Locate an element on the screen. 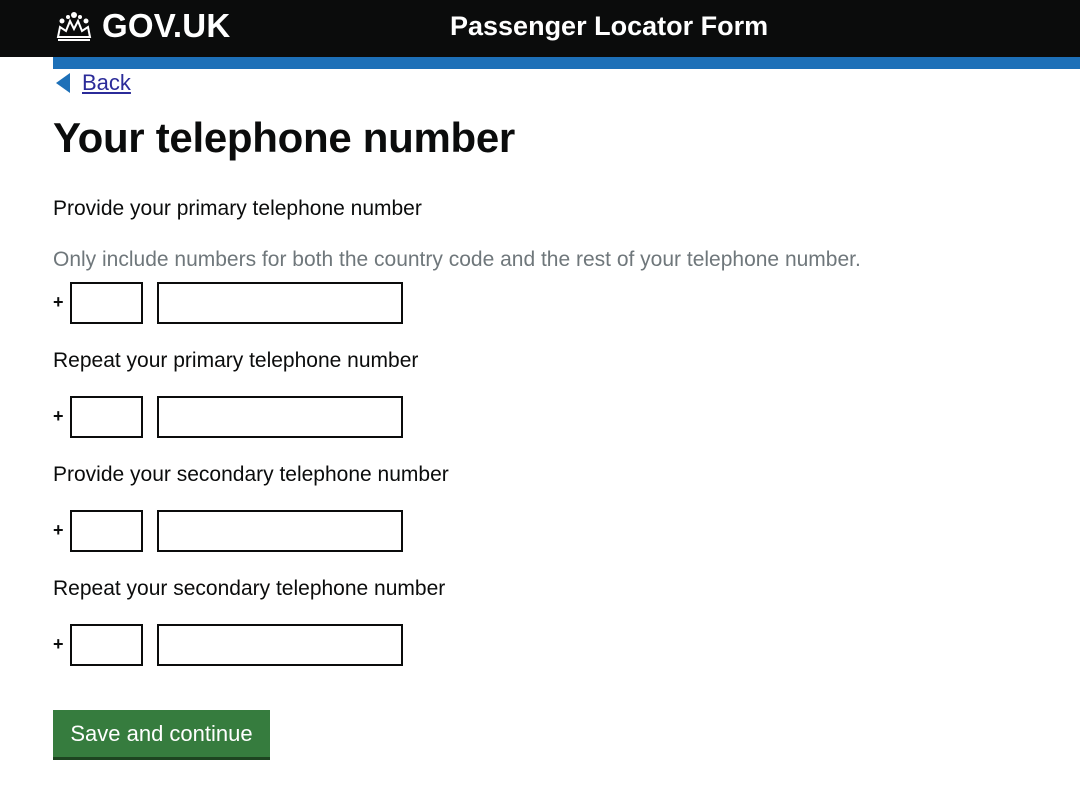 The width and height of the screenshot is (1080, 804). page-title: Your telephone number is located at coordinates (284, 137).